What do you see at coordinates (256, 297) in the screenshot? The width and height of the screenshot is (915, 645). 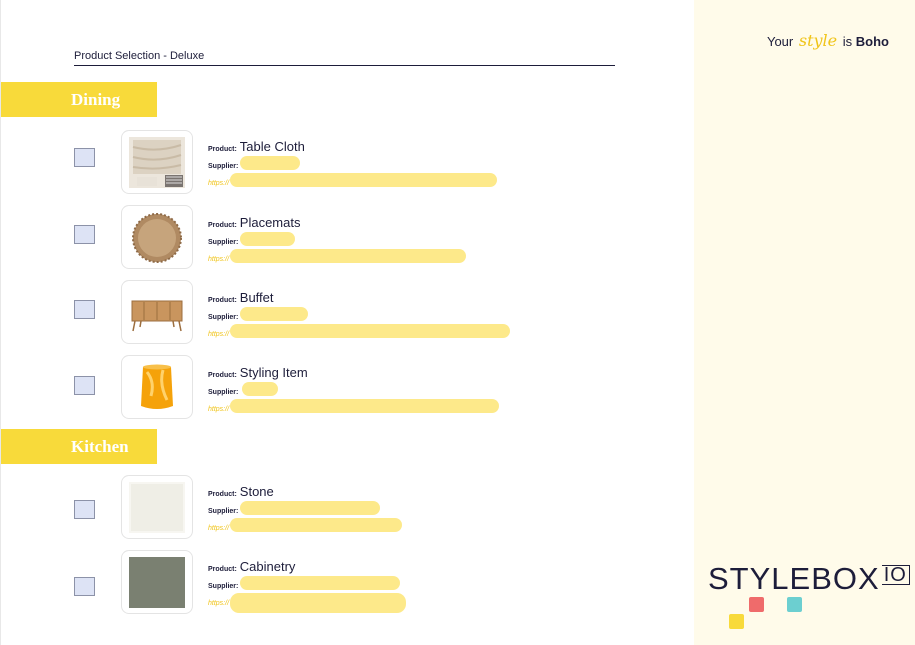 I see `product-name: Buffet` at bounding box center [256, 297].